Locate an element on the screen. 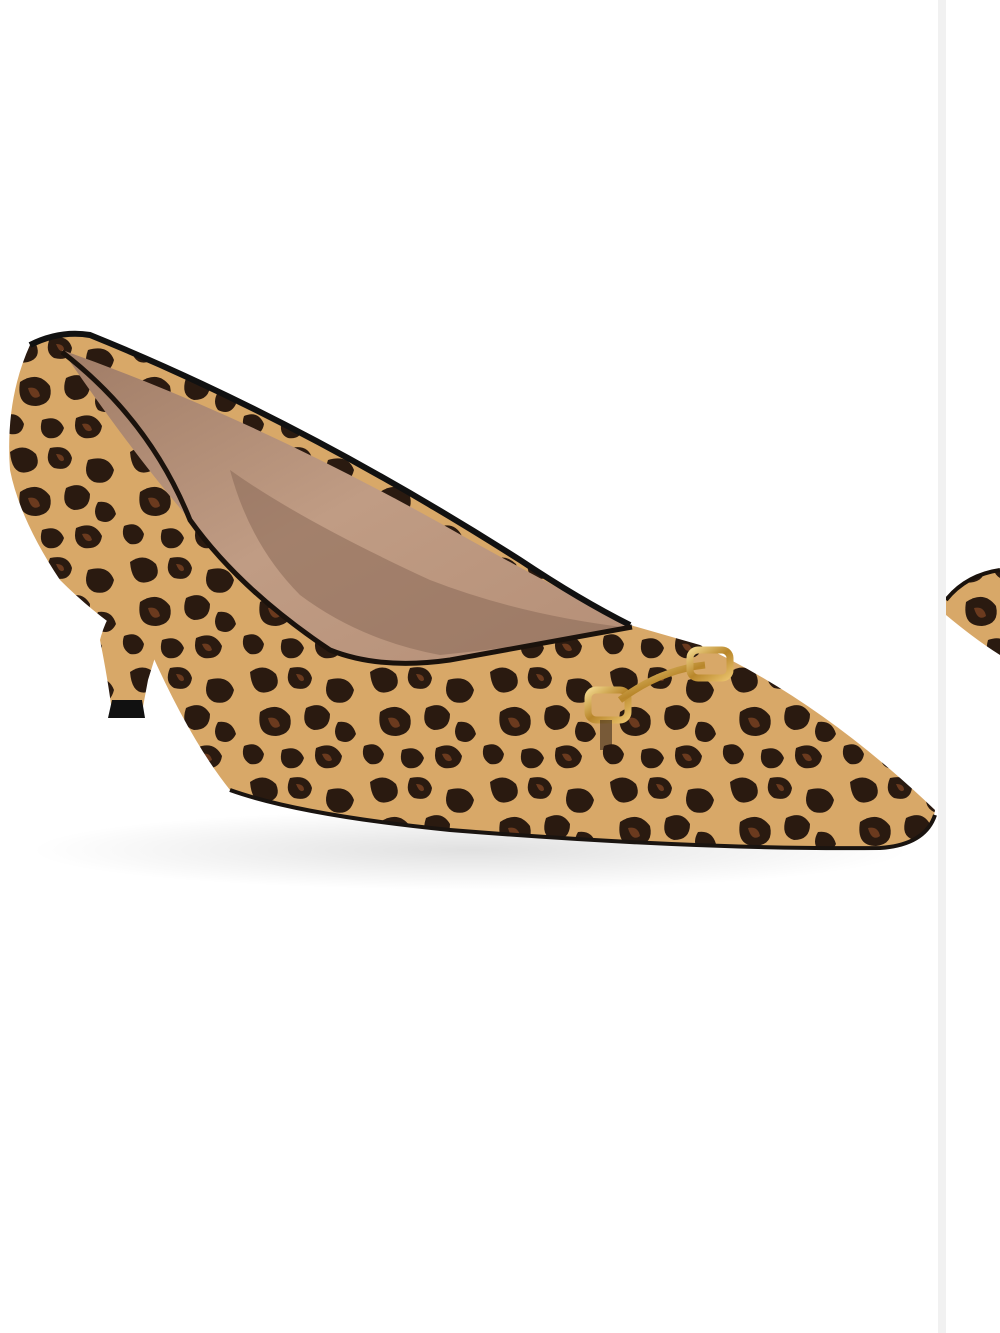  gallery-slide-next-peek is located at coordinates (973, 666).